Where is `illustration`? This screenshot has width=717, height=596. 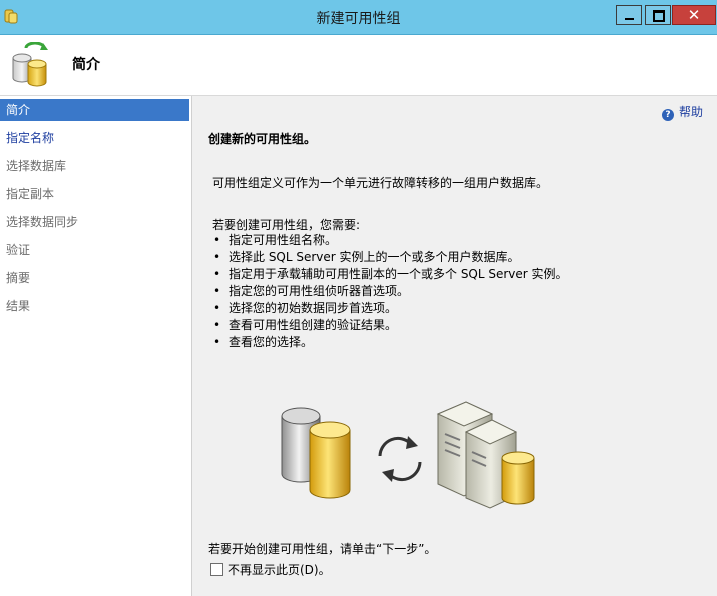
illustration is located at coordinates (408, 455).